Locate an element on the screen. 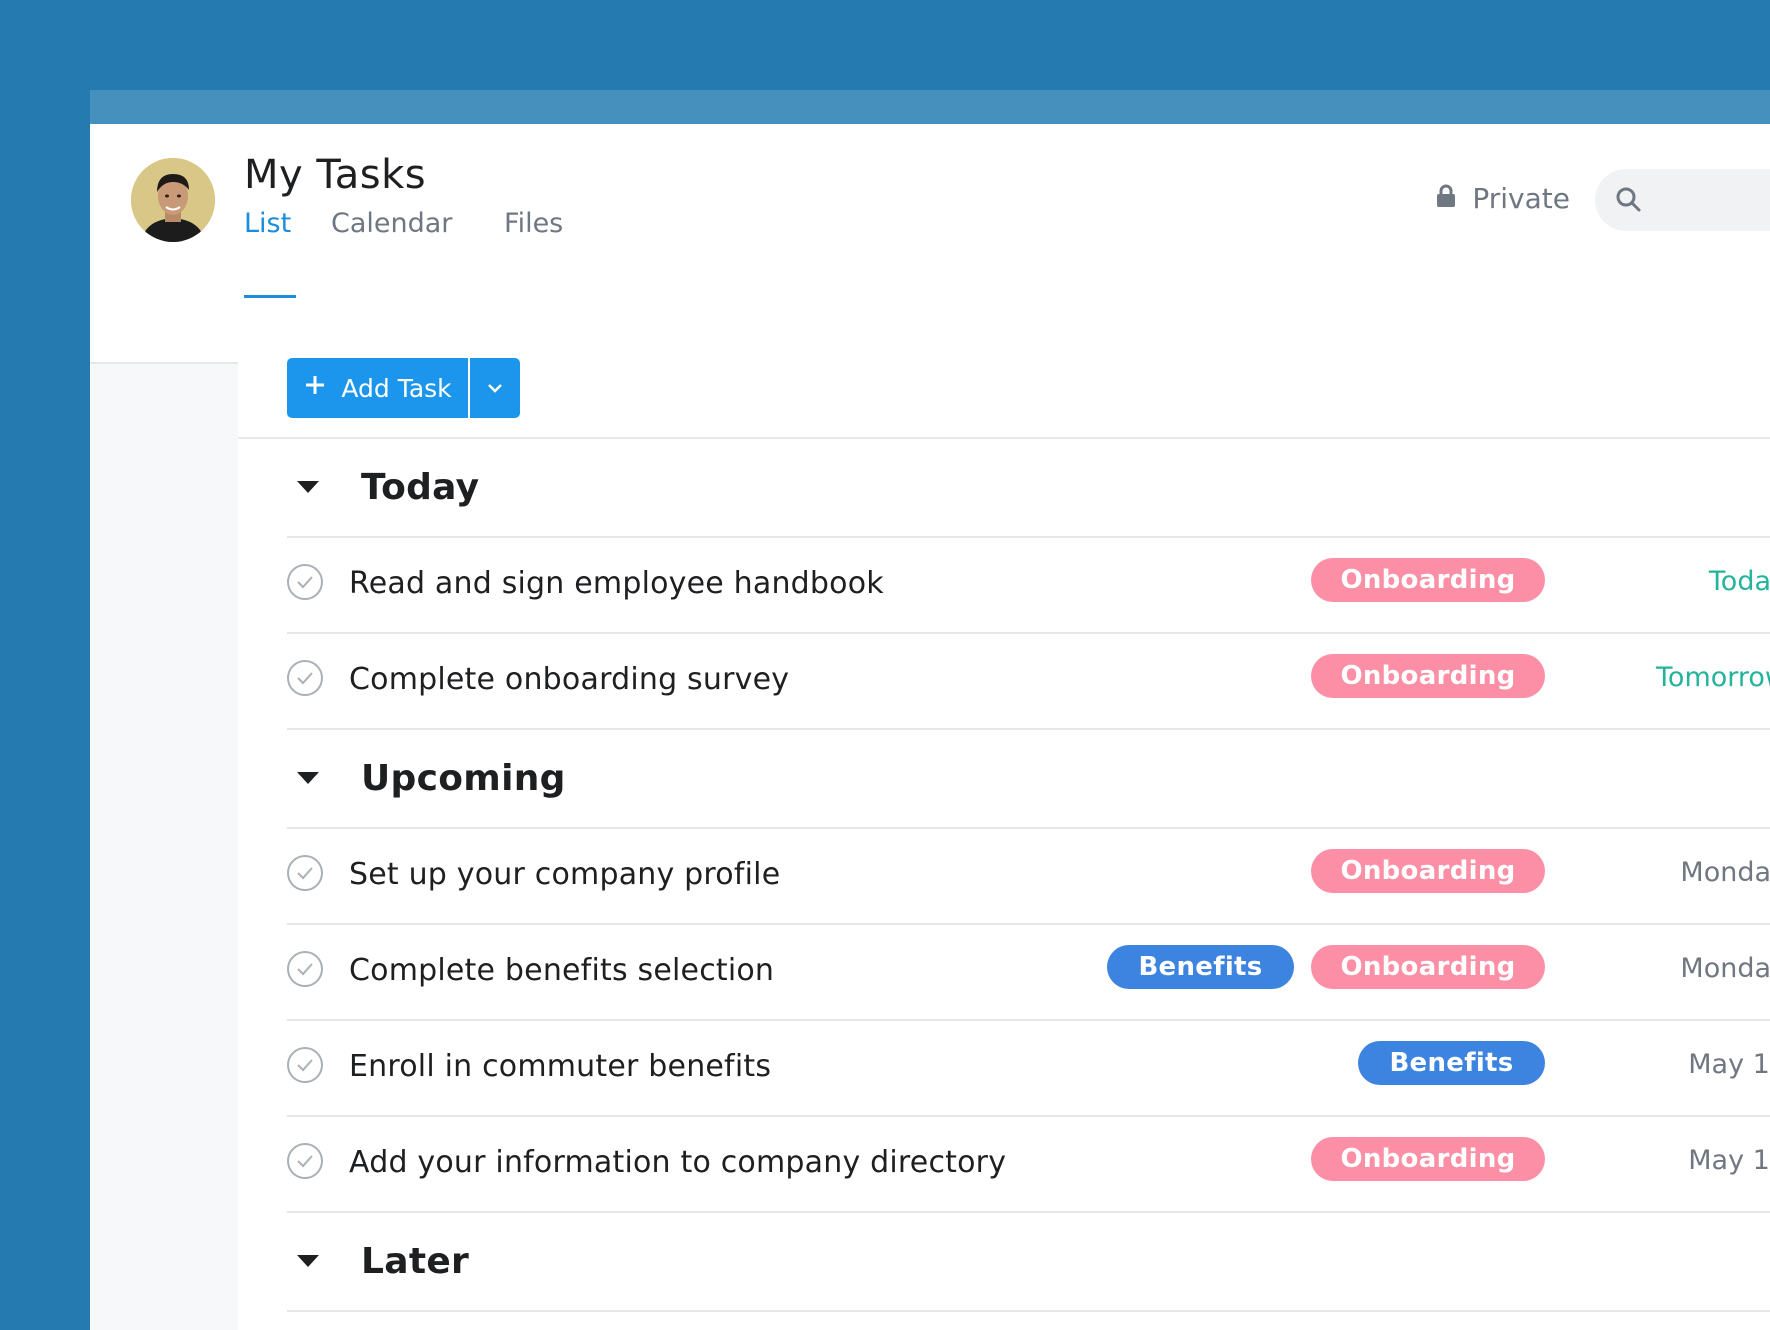 This screenshot has height=1330, width=1770. search-field is located at coordinates (1682, 200).